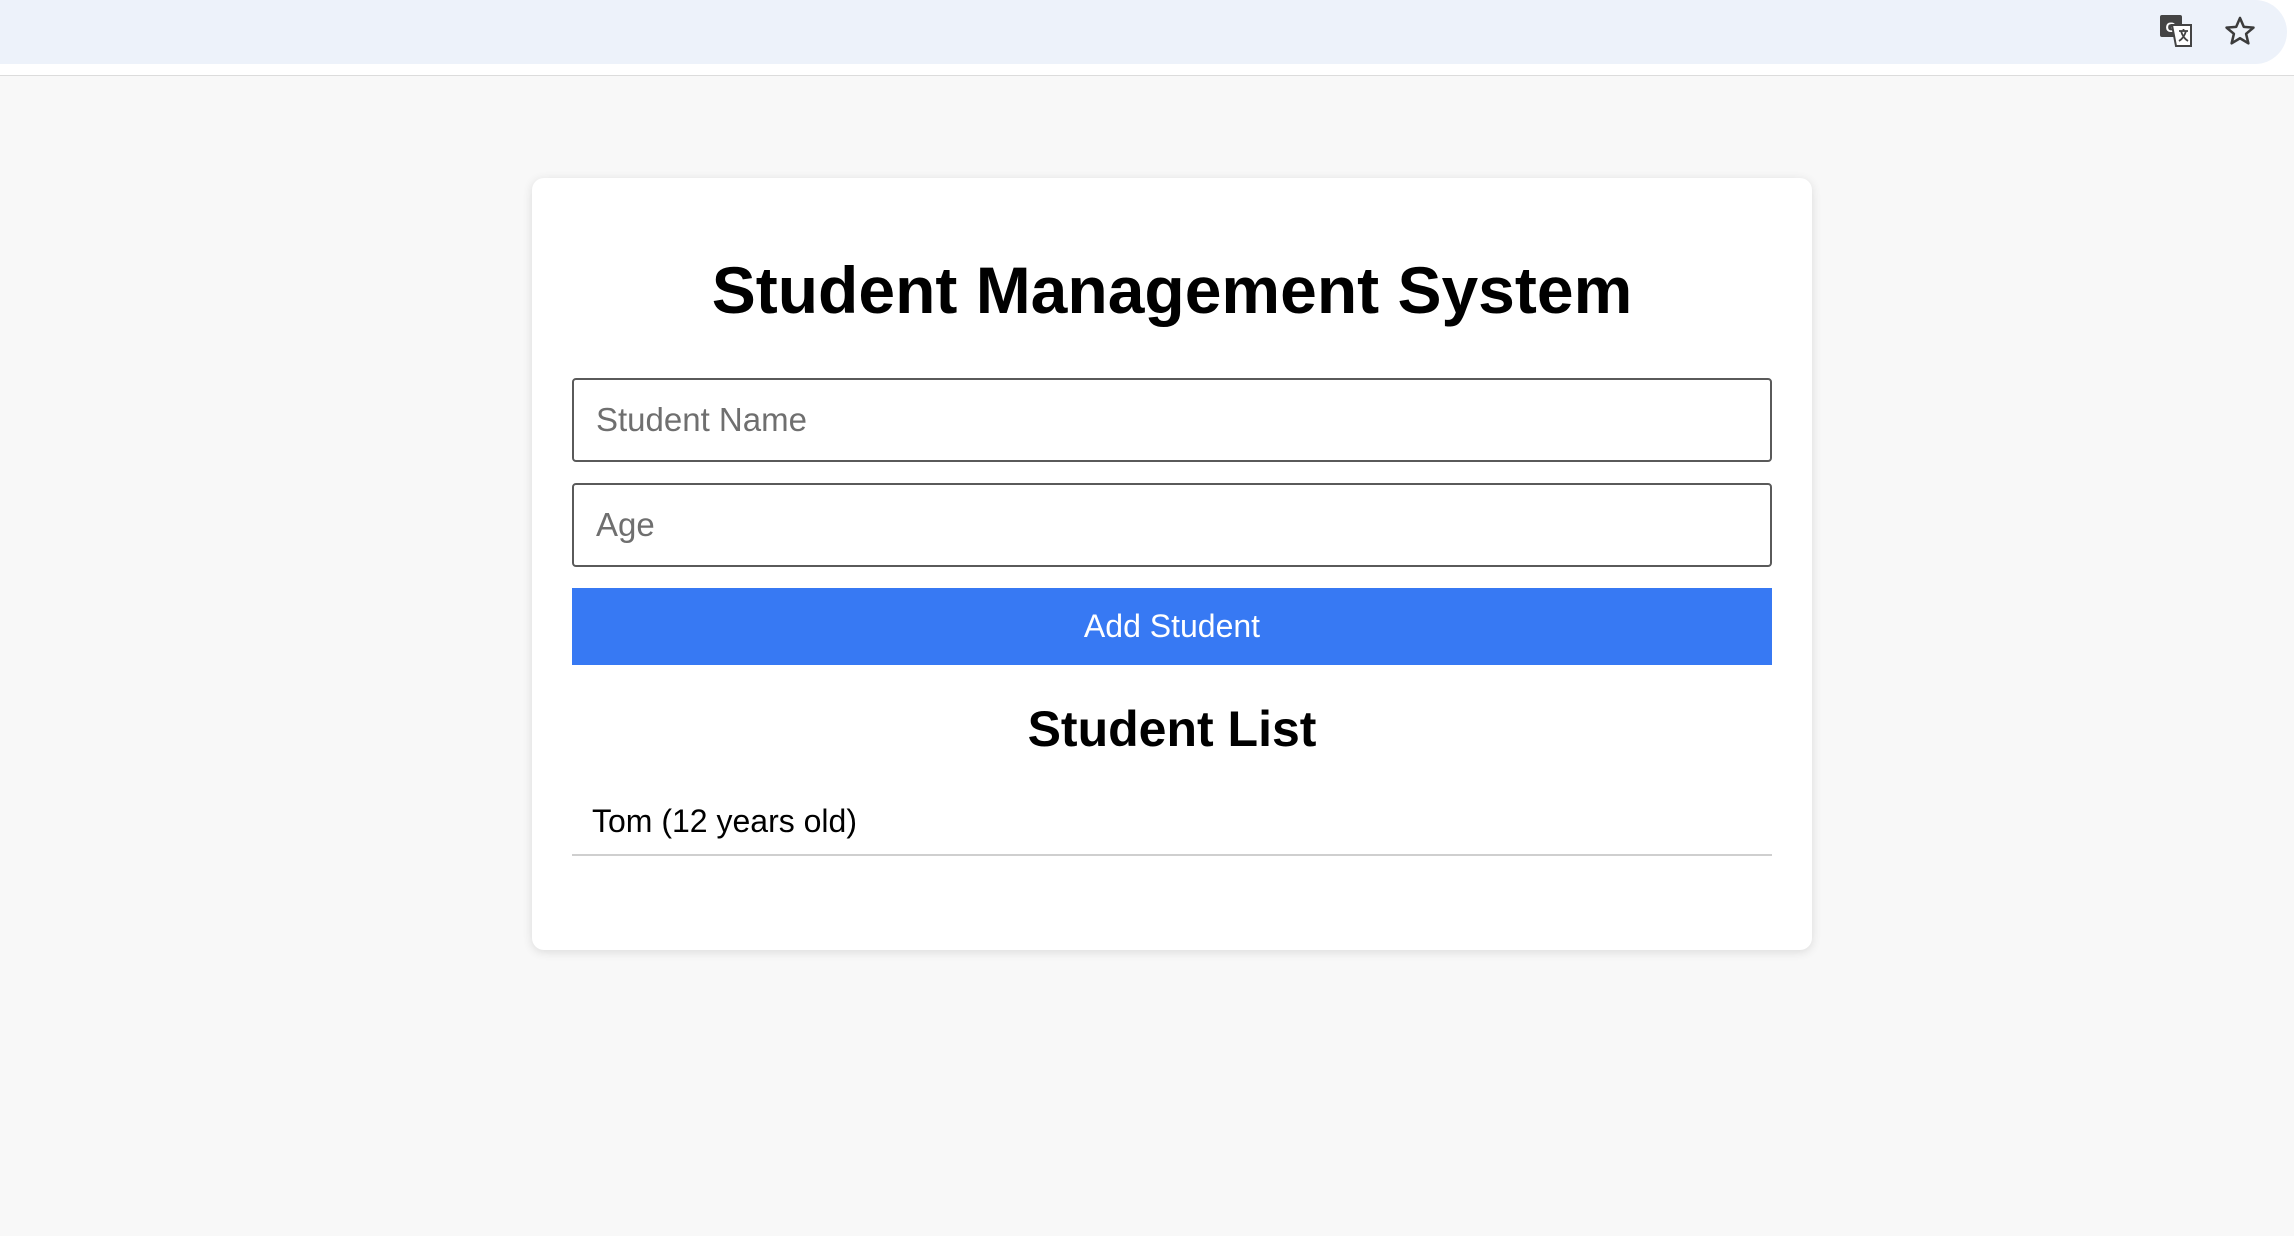  What do you see at coordinates (2176, 31) in the screenshot?
I see `translate-icon: G` at bounding box center [2176, 31].